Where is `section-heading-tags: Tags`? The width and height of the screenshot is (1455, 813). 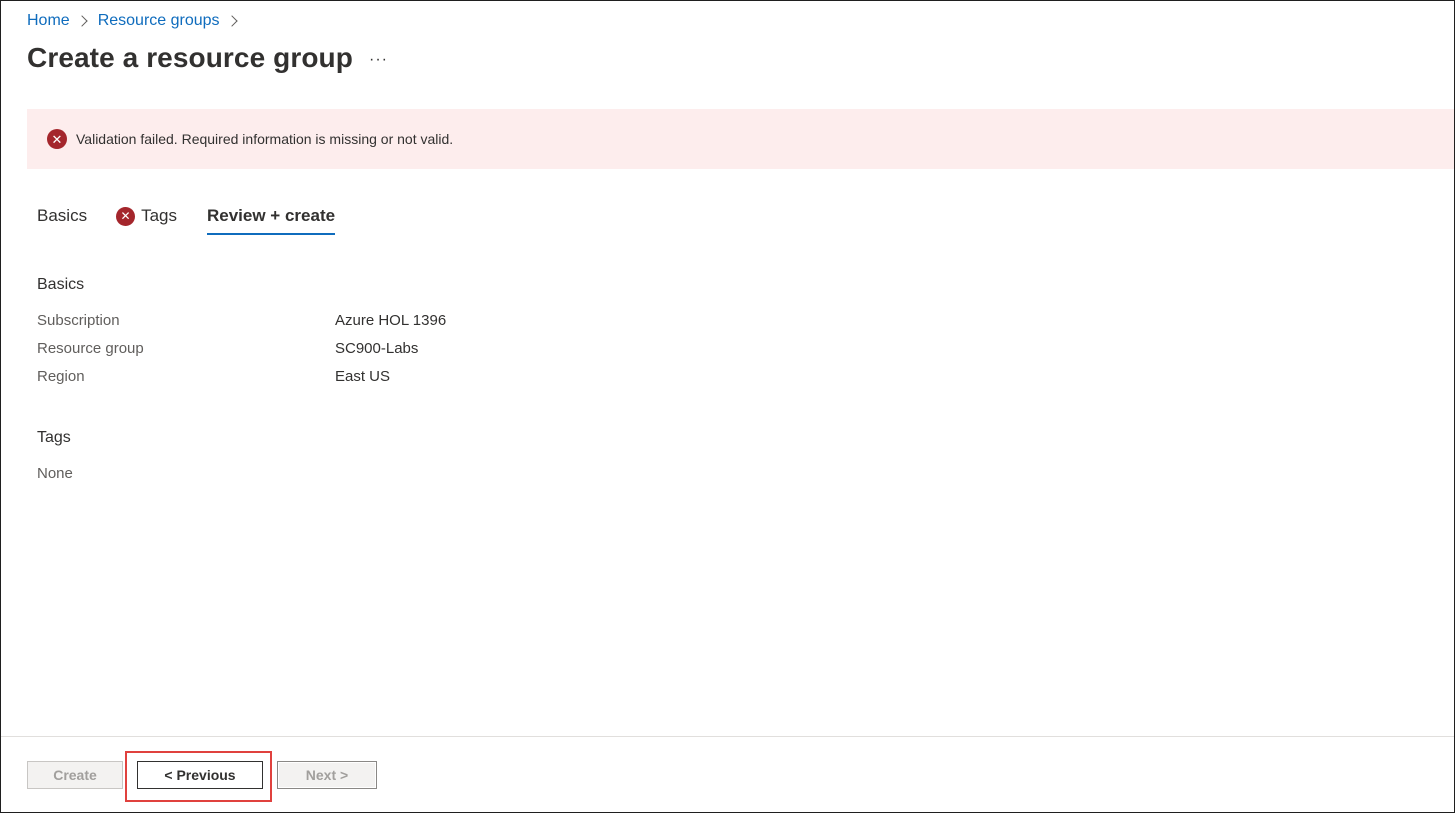 section-heading-tags: Tags is located at coordinates (54, 437).